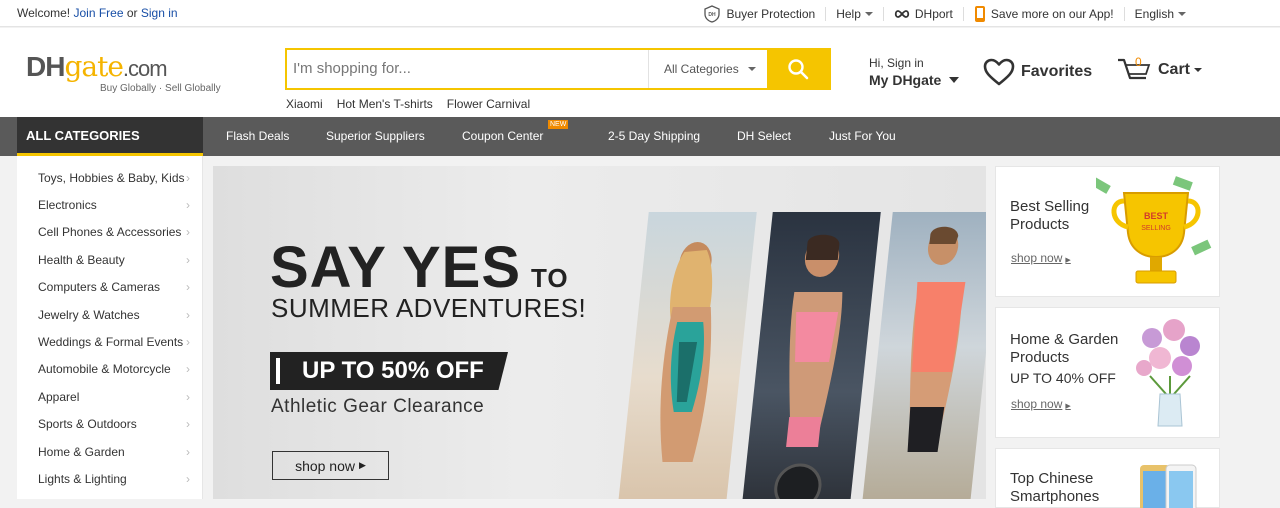 The height and width of the screenshot is (508, 1280). Describe the element at coordinates (385, 104) in the screenshot. I see `hotword-link: Hot Men's T-shirts` at that location.